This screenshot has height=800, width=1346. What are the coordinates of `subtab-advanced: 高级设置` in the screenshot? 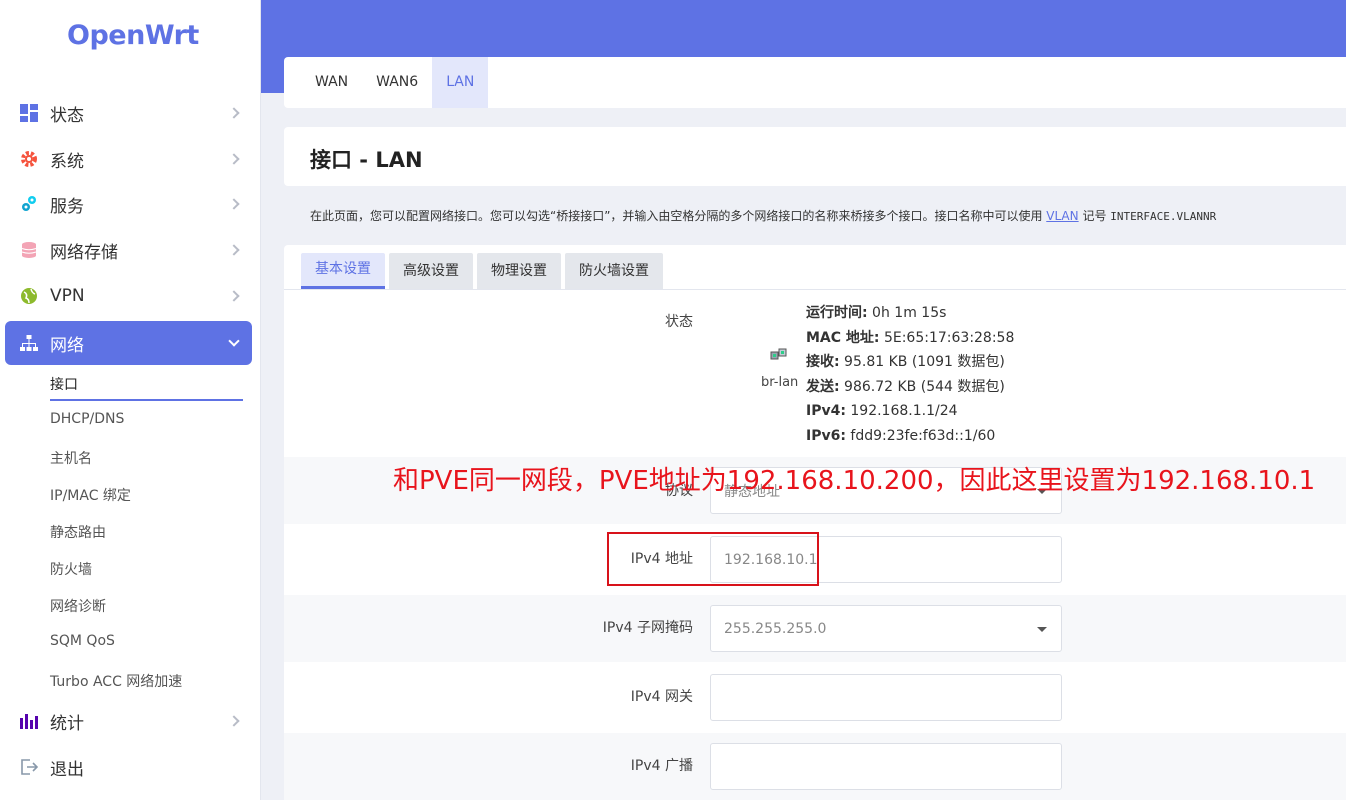 It's located at (431, 271).